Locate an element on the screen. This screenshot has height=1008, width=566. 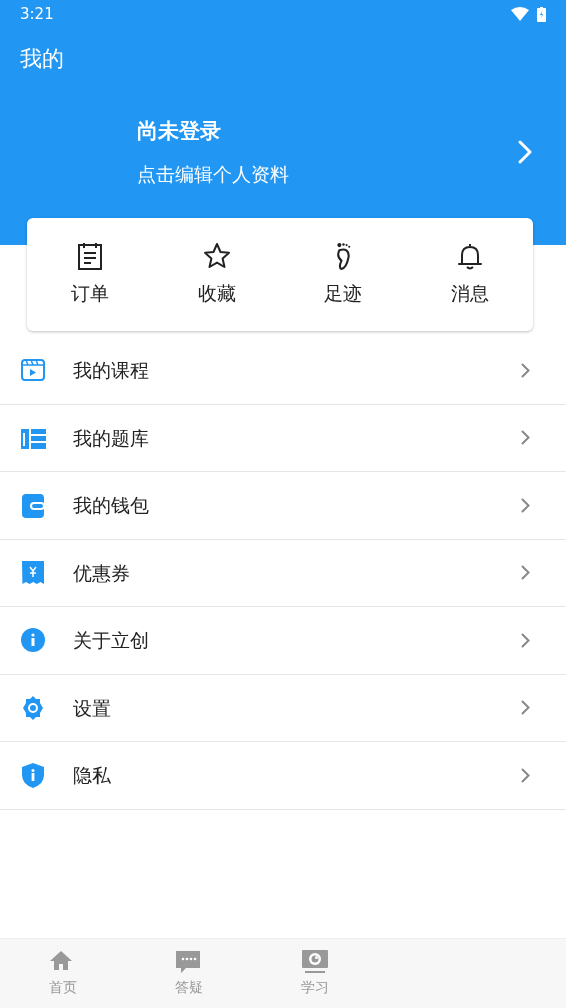
menu-item: 我的题库 is located at coordinates (283, 438).